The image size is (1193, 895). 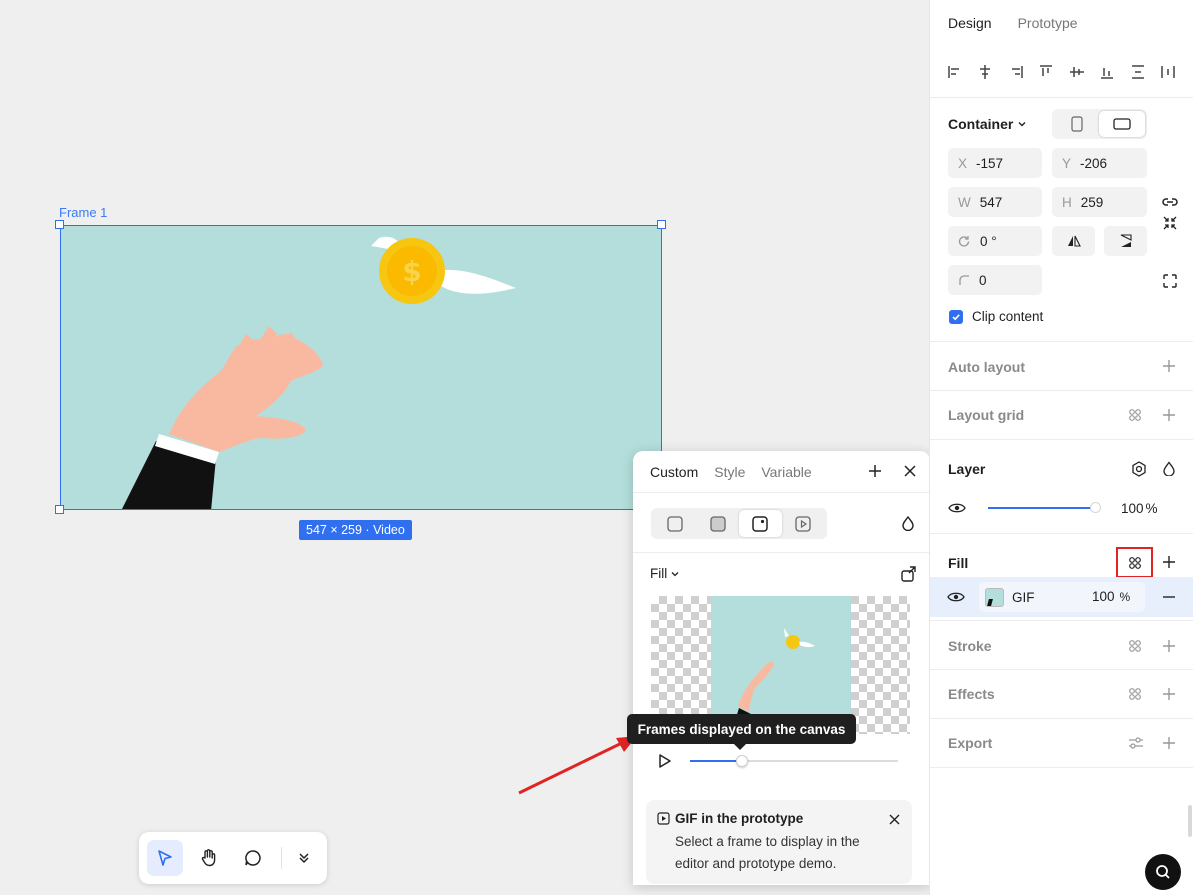 What do you see at coordinates (1139, 470) in the screenshot?
I see `blend-mode-button` at bounding box center [1139, 470].